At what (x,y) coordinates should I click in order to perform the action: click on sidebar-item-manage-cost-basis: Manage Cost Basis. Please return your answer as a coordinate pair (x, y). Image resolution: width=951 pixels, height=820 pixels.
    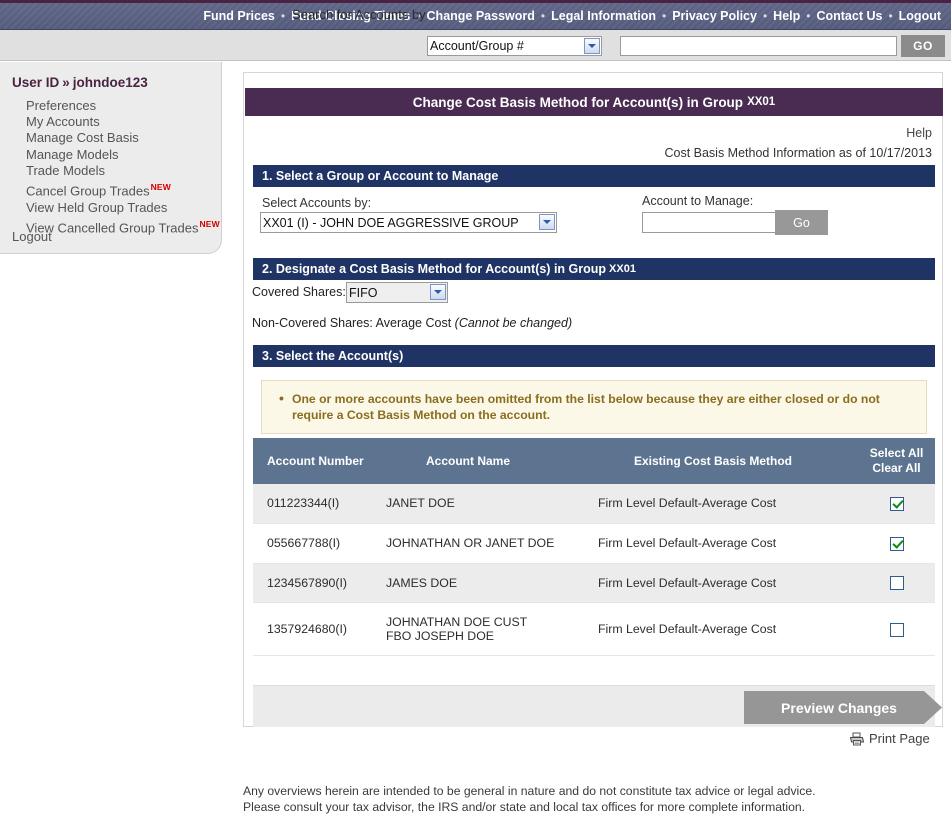
    Looking at the image, I should click on (123, 138).